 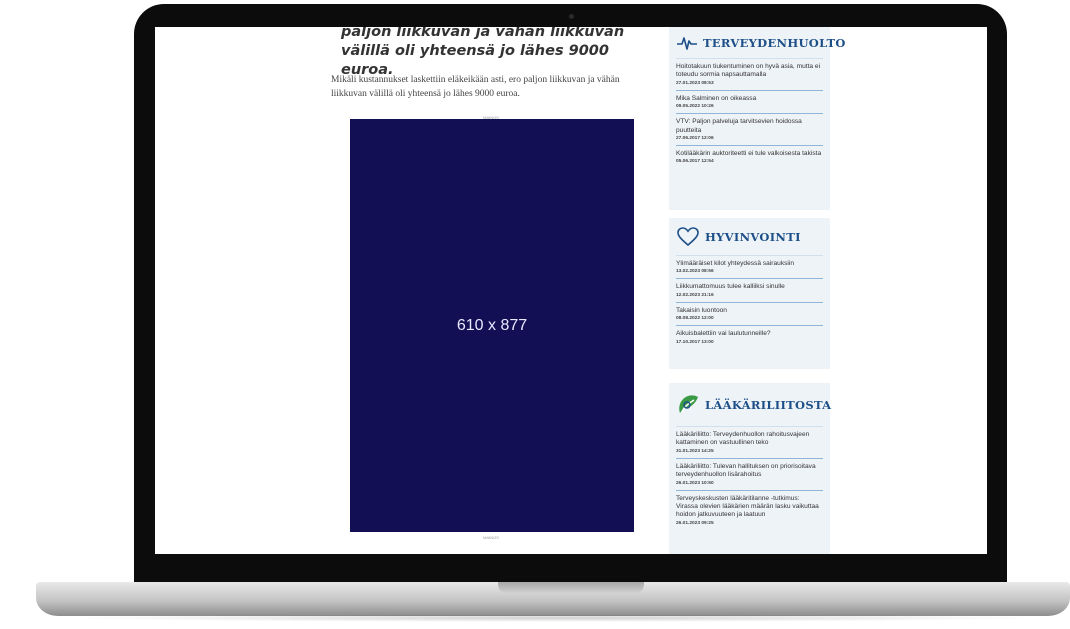 I want to click on news-title: Liikkumattomuus tulee kalliiksi sinulle, so click(x=749, y=287).